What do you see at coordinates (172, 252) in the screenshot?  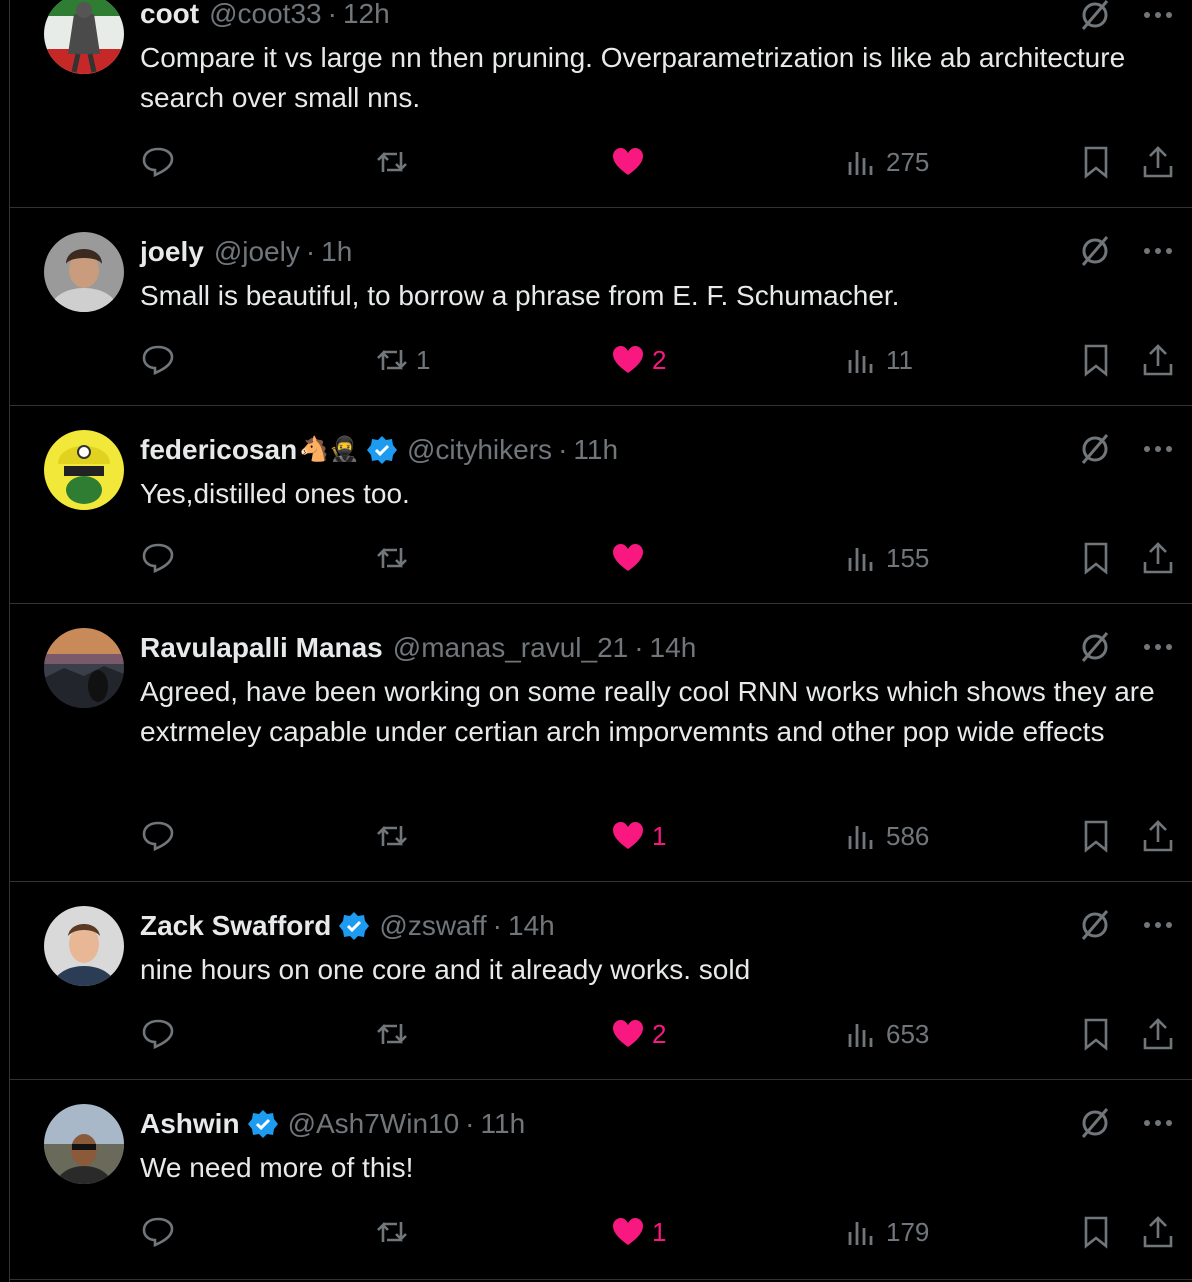 I see `author-name: joely` at bounding box center [172, 252].